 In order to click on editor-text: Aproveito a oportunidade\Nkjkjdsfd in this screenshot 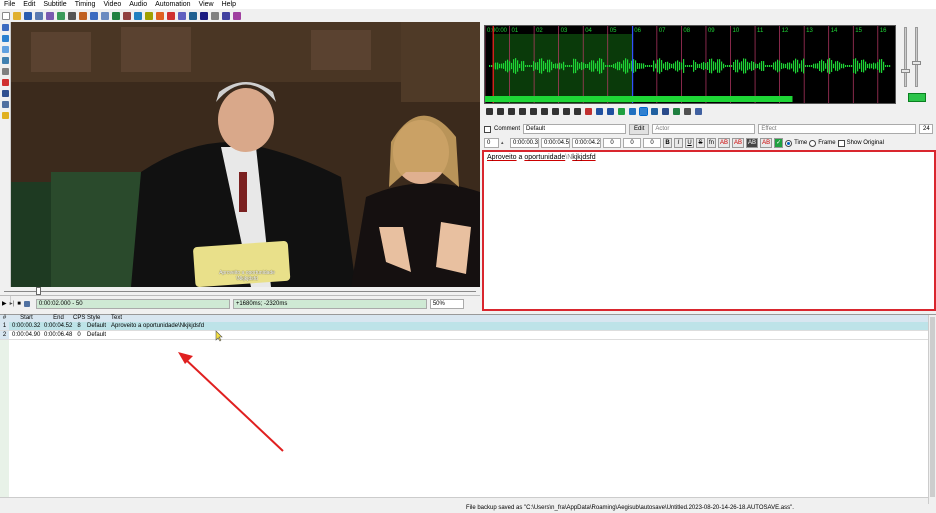, I will do `click(541, 157)`.